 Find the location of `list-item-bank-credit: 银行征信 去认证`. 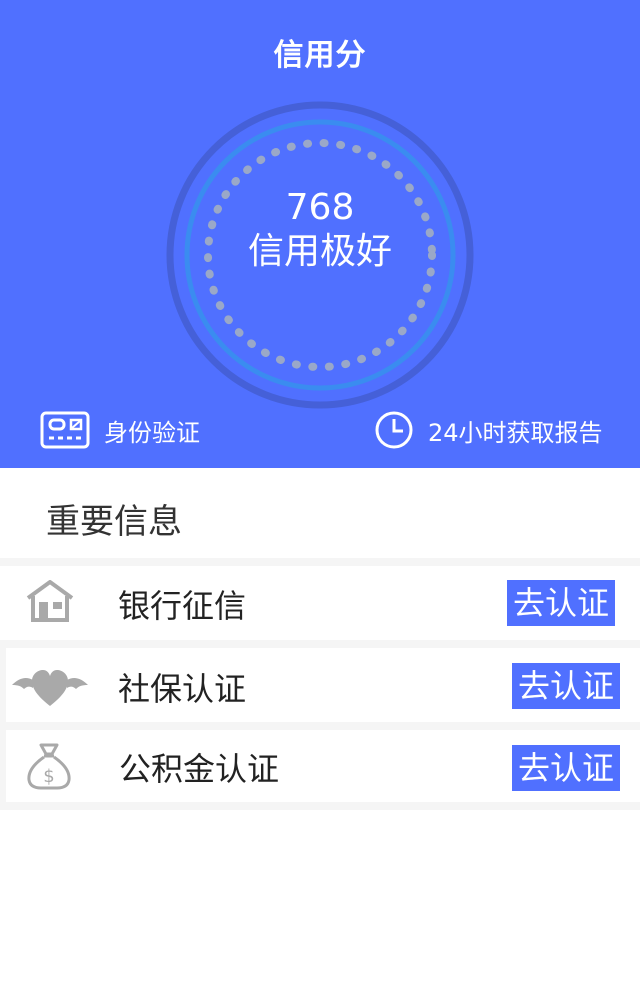

list-item-bank-credit: 银行征信 去认证 is located at coordinates (320, 603).